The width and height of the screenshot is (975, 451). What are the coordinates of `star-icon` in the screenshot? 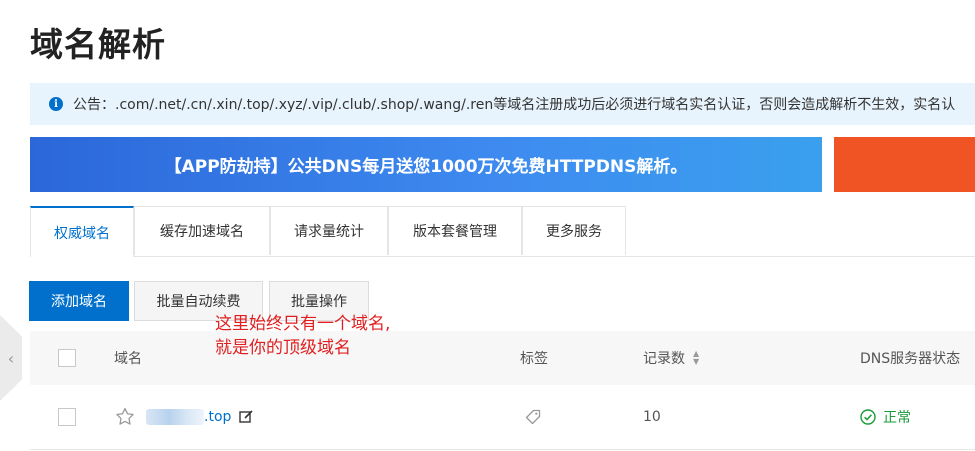 It's located at (125, 417).